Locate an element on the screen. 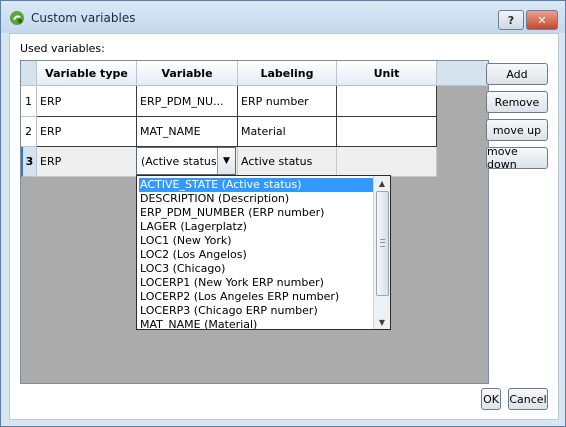 The height and width of the screenshot is (427, 566). dropdown-option: MAT_NAME (Material) is located at coordinates (198, 323).